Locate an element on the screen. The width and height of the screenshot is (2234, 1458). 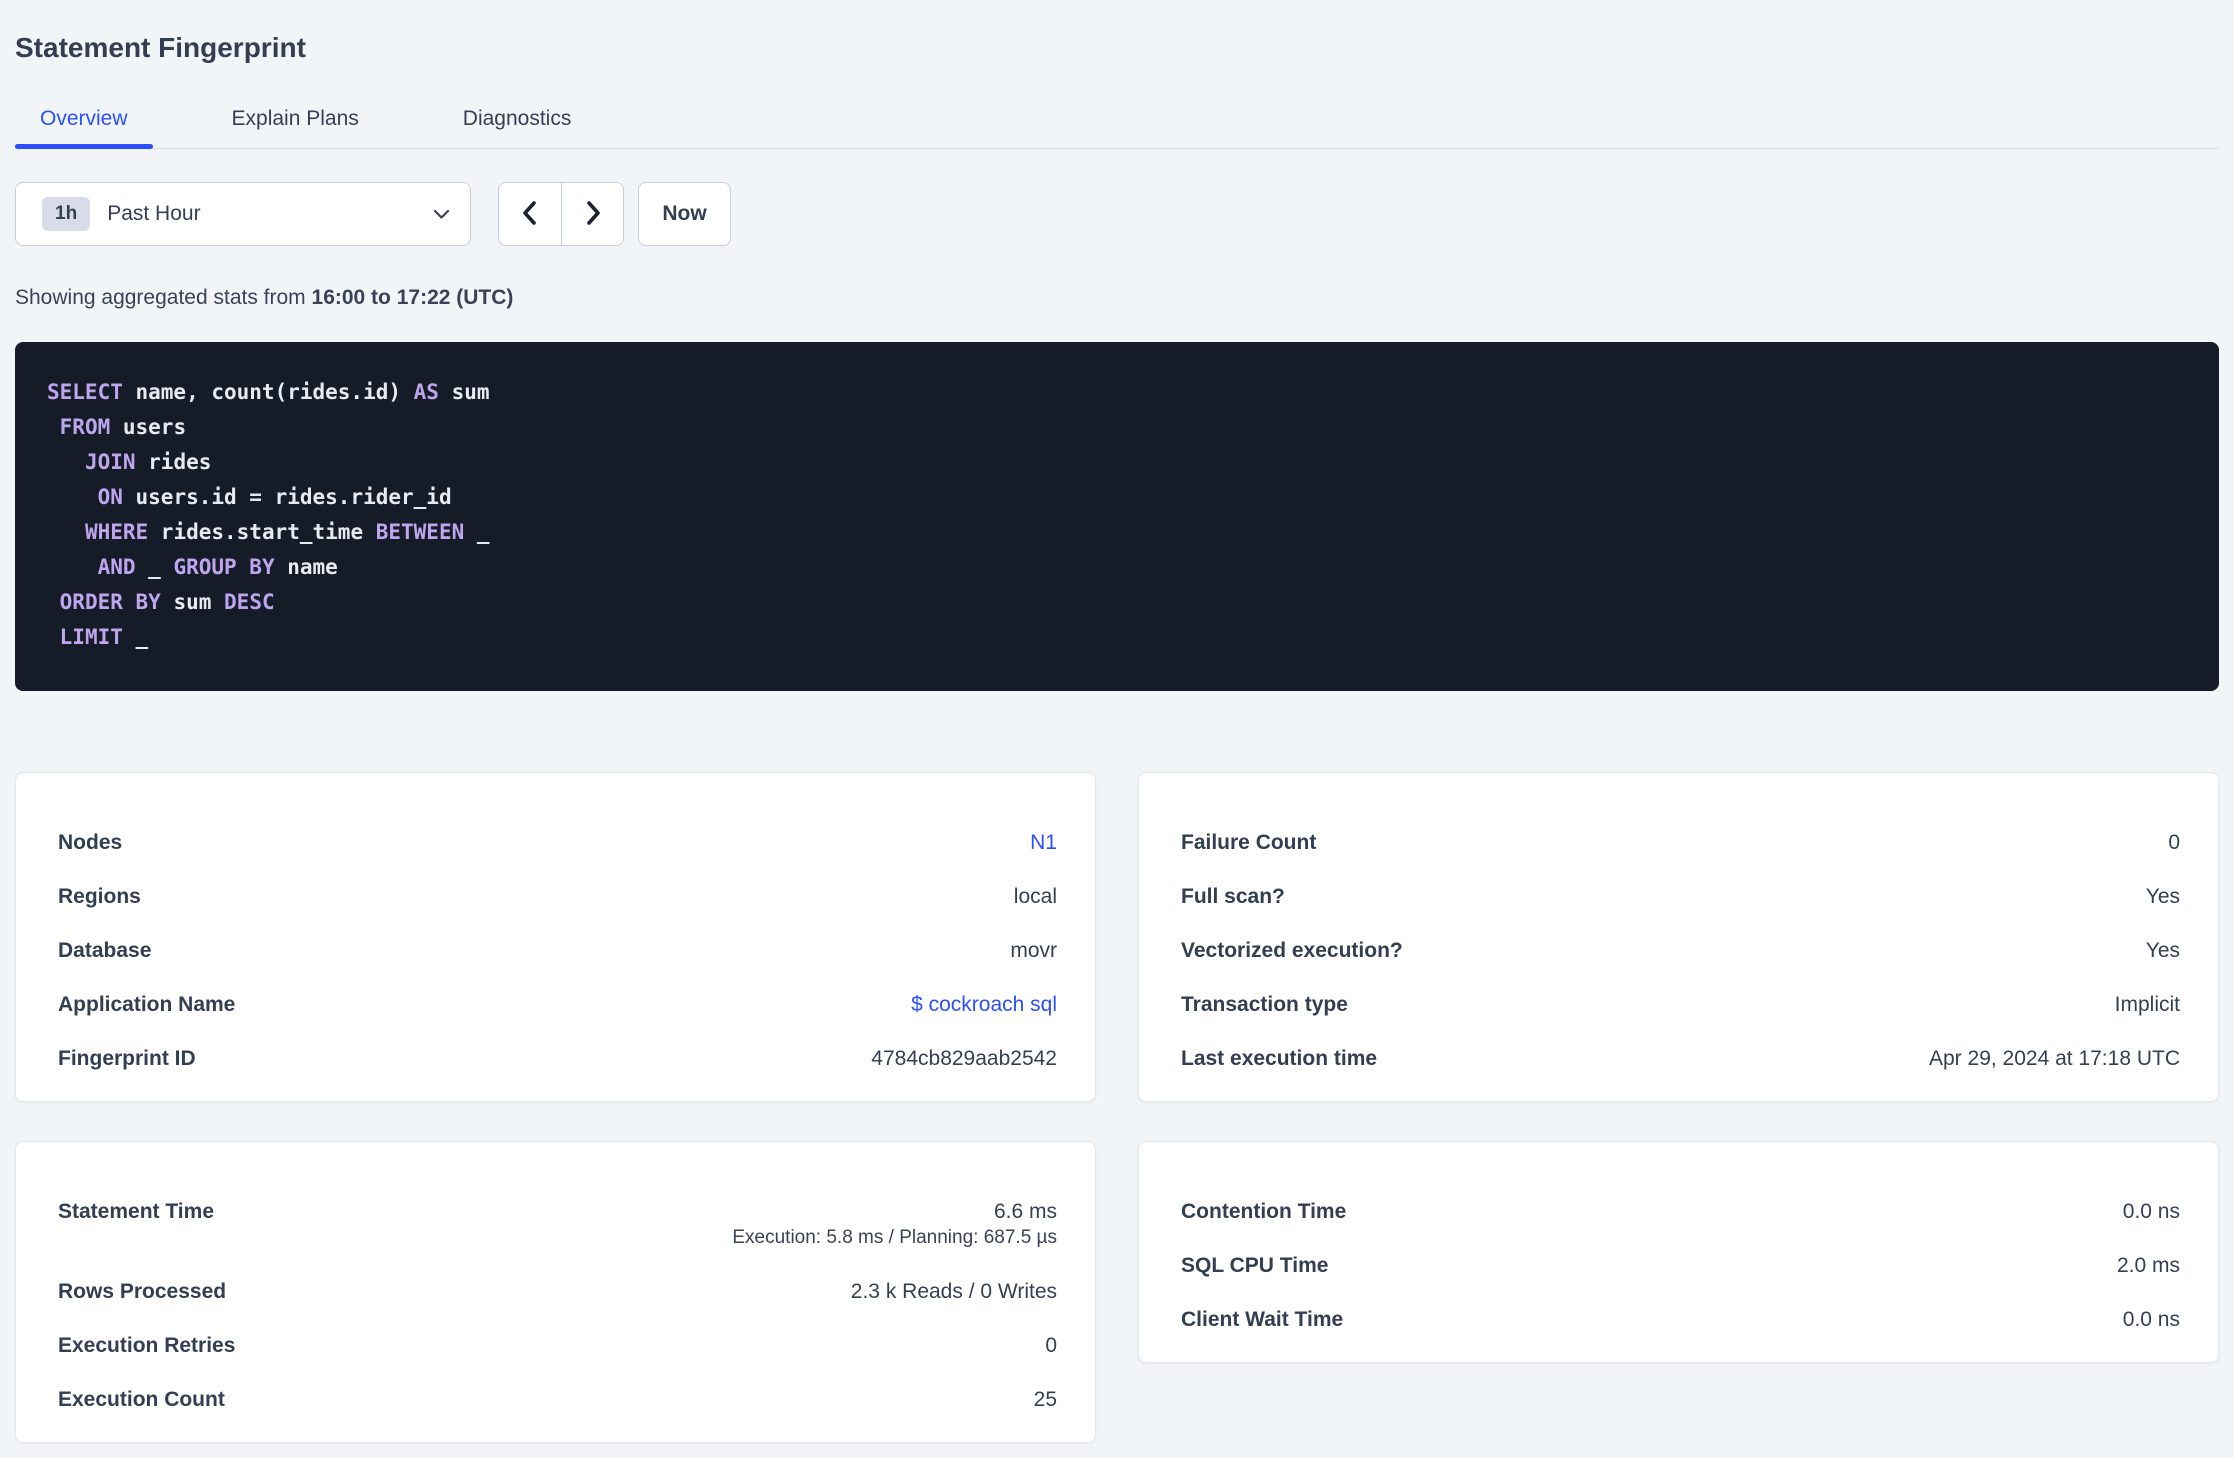
metric-value-text: Apr 29, 2024 at 17:18 UTC is located at coordinates (2054, 1058).